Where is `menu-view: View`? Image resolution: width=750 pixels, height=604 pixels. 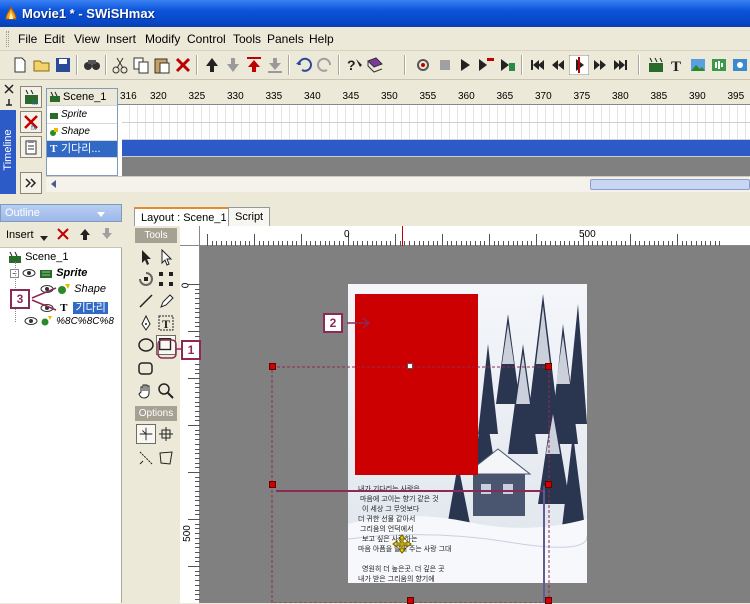 menu-view: View is located at coordinates (87, 39).